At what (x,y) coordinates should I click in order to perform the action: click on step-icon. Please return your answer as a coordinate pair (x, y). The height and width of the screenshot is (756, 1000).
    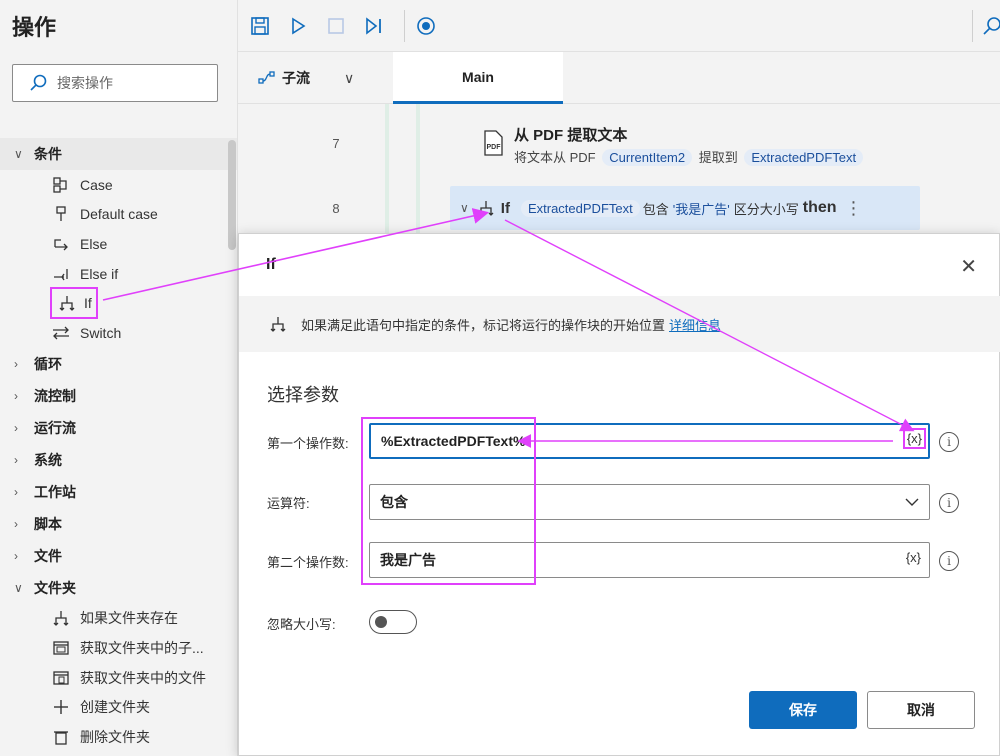
    Looking at the image, I should click on (373, 26).